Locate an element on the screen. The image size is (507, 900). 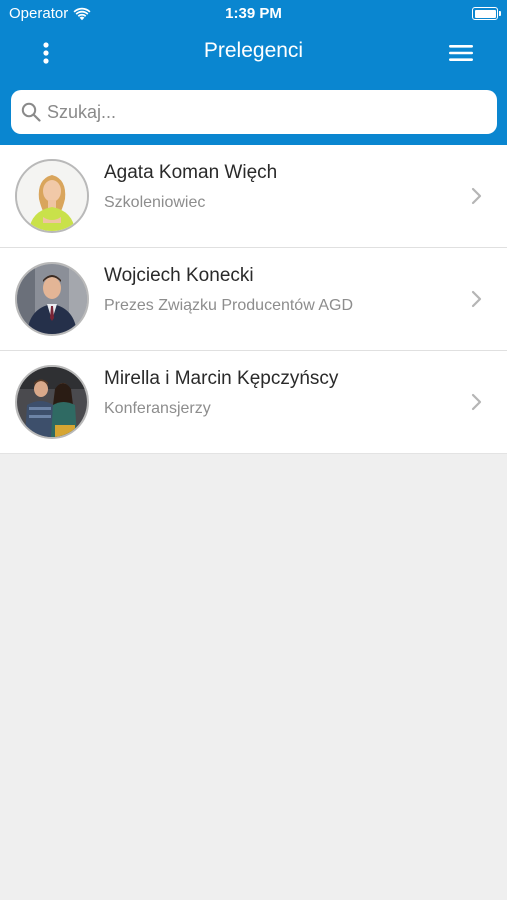
status-time: 1:39 PM is located at coordinates (253, 13).